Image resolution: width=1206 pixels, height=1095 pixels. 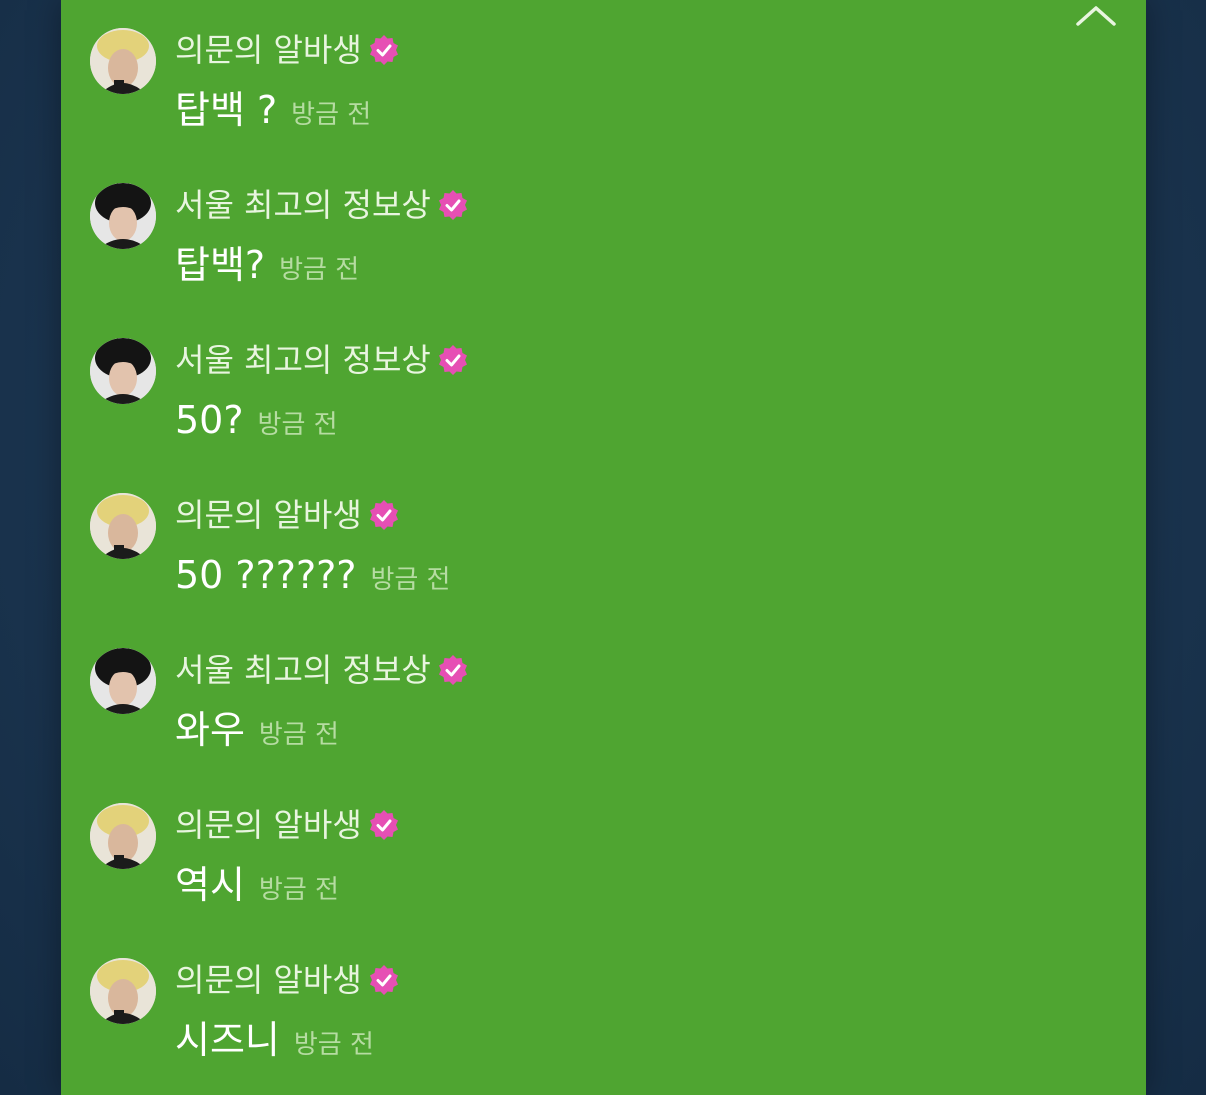 What do you see at coordinates (590, 863) in the screenshot?
I see `chat-message: 의문의 알바생 역시 방금 전` at bounding box center [590, 863].